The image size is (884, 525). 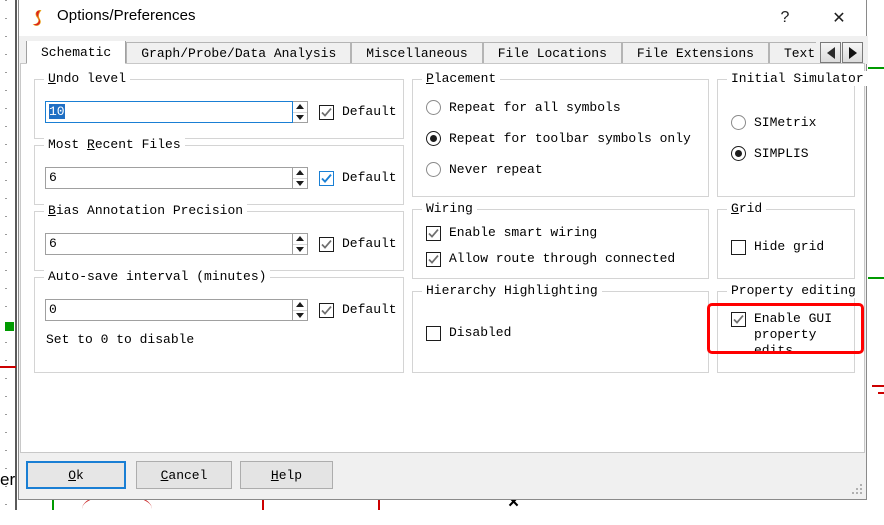 What do you see at coordinates (37, 18) in the screenshot?
I see `simetrix-s-logo-icon` at bounding box center [37, 18].